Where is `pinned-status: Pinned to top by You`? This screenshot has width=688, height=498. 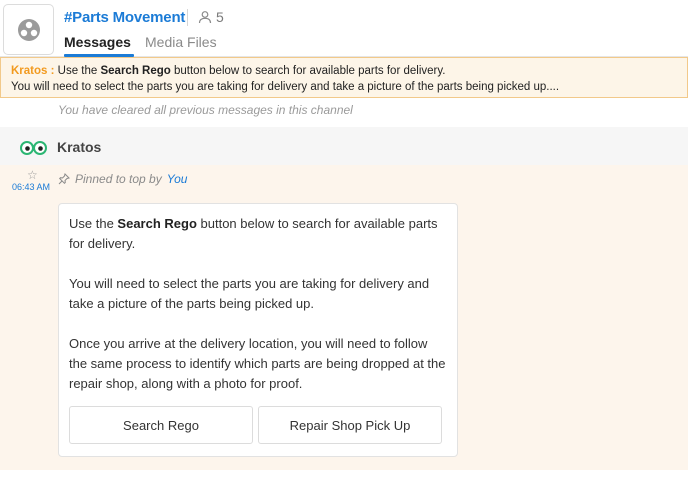
pinned-status: Pinned to top by You is located at coordinates (122, 179).